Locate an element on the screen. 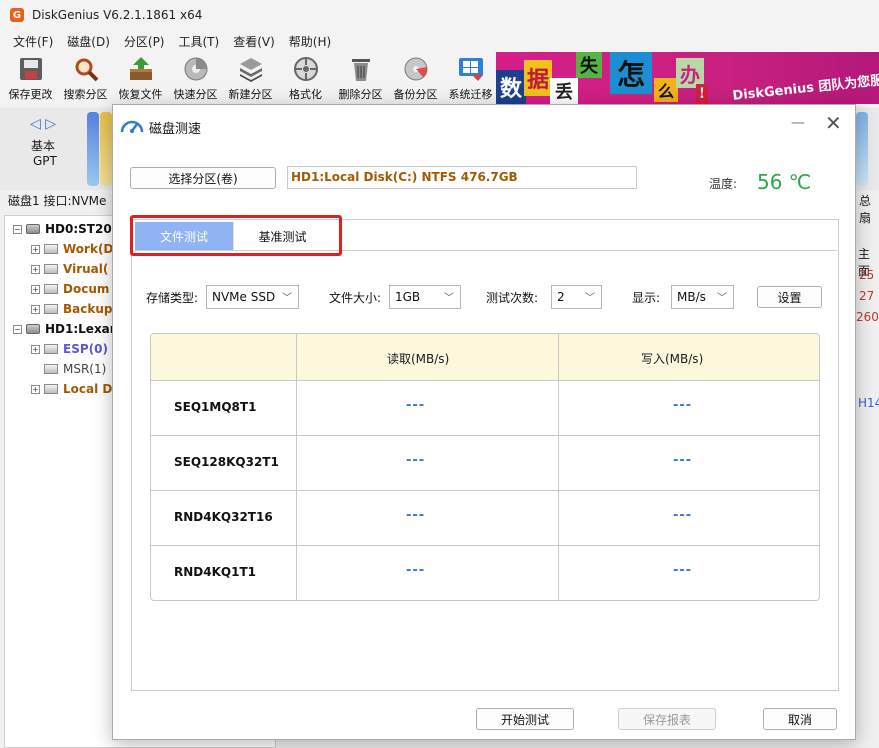 This screenshot has width=879, height=748. banner-tile: 么 is located at coordinates (666, 90).